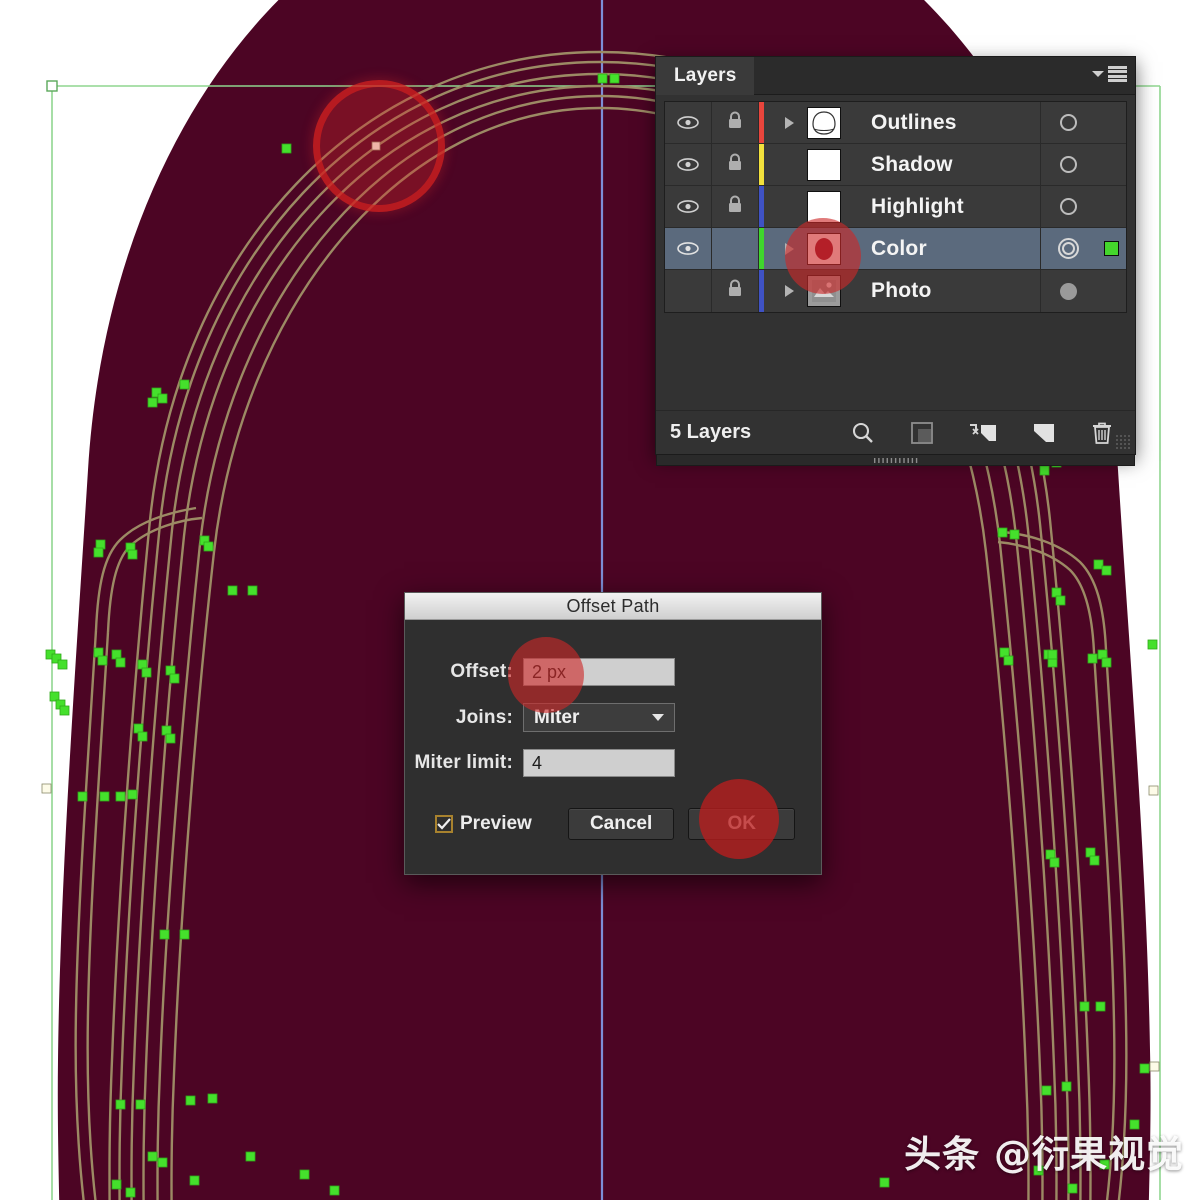  What do you see at coordinates (949, 165) in the screenshot?
I see `layer-name: Shadow` at bounding box center [949, 165].